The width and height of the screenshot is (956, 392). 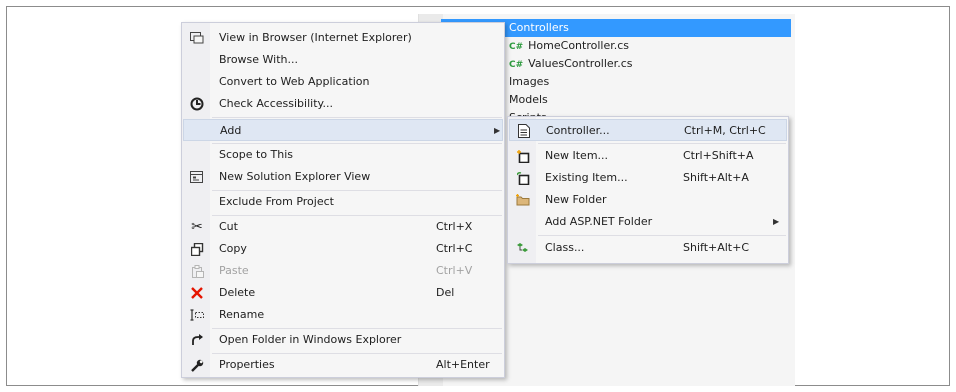 I want to click on menu-item-exclude-from-project: Exclude From Project, so click(x=343, y=202).